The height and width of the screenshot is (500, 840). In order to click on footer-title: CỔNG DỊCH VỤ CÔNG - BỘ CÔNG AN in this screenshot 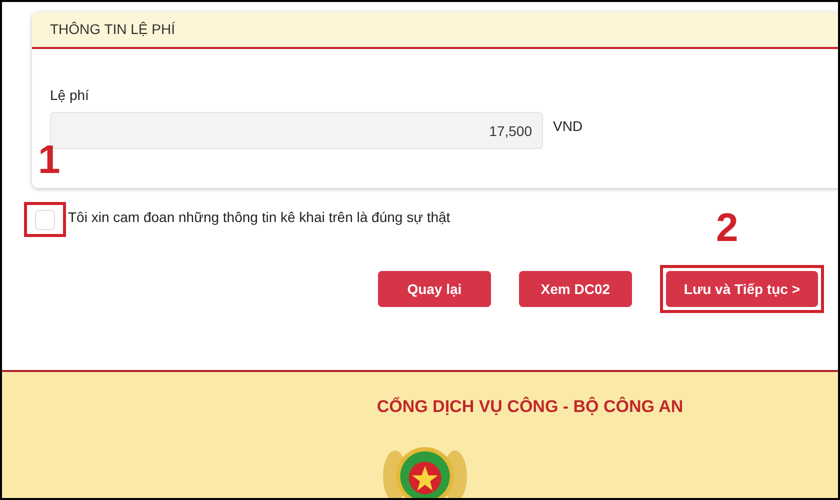, I will do `click(530, 407)`.